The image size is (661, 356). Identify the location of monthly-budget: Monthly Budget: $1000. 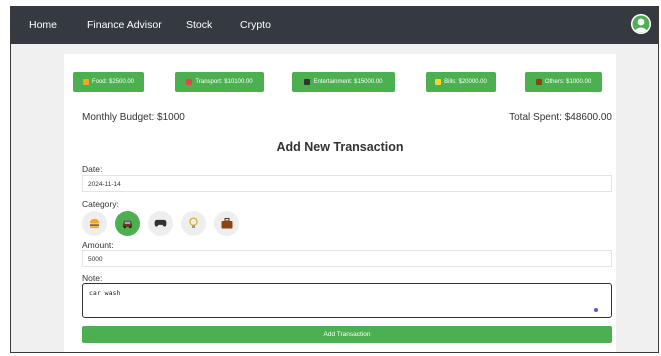
(133, 117).